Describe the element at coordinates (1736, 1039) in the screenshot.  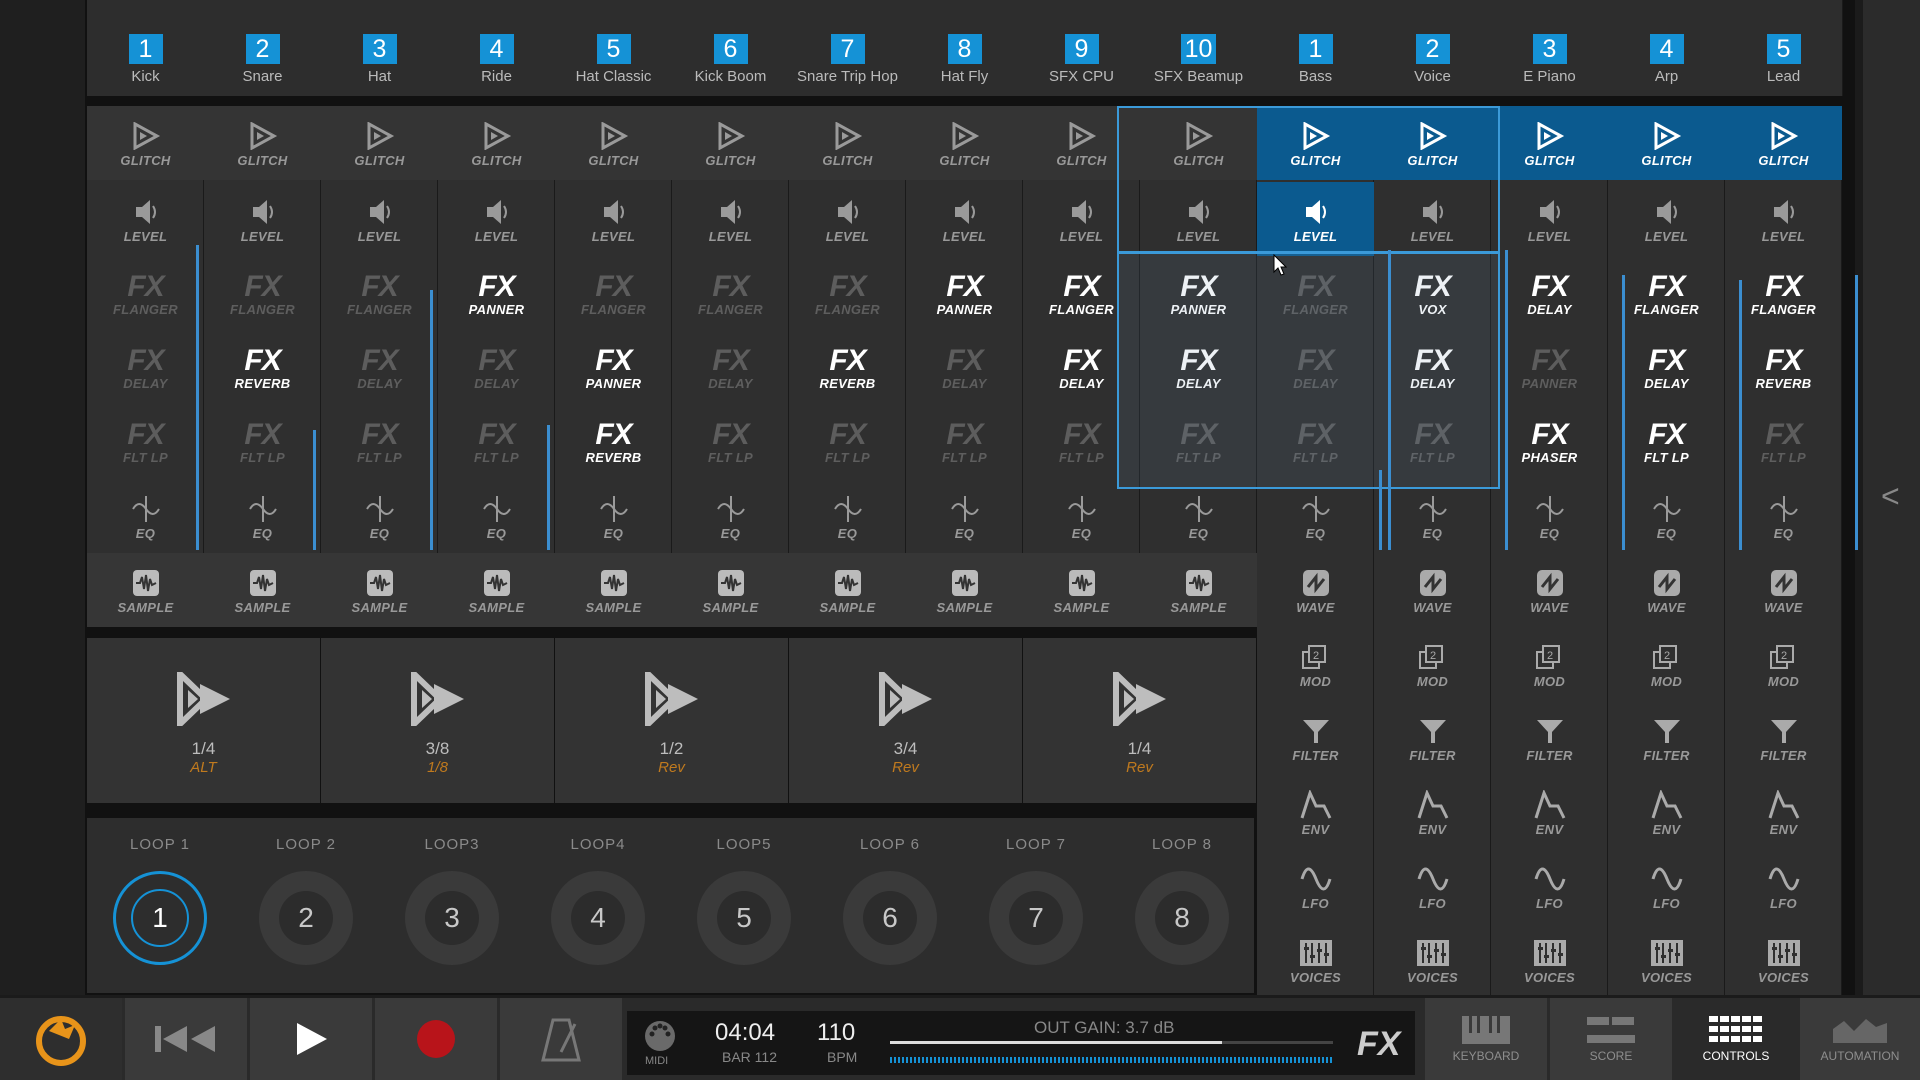
I see `controls-button: CONTROLS` at that location.